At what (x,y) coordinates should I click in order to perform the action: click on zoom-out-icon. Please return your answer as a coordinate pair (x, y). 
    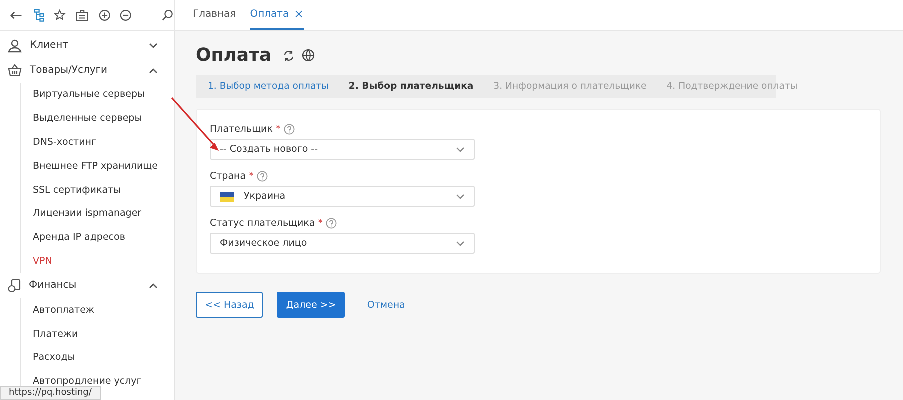
    Looking at the image, I should click on (126, 15).